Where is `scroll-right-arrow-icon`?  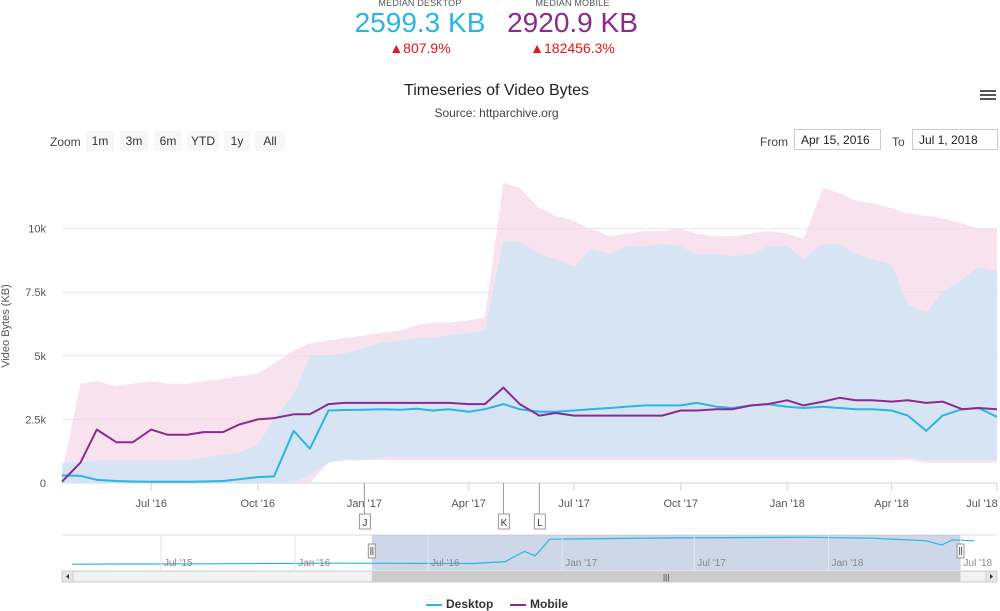
scroll-right-arrow-icon is located at coordinates (991, 576).